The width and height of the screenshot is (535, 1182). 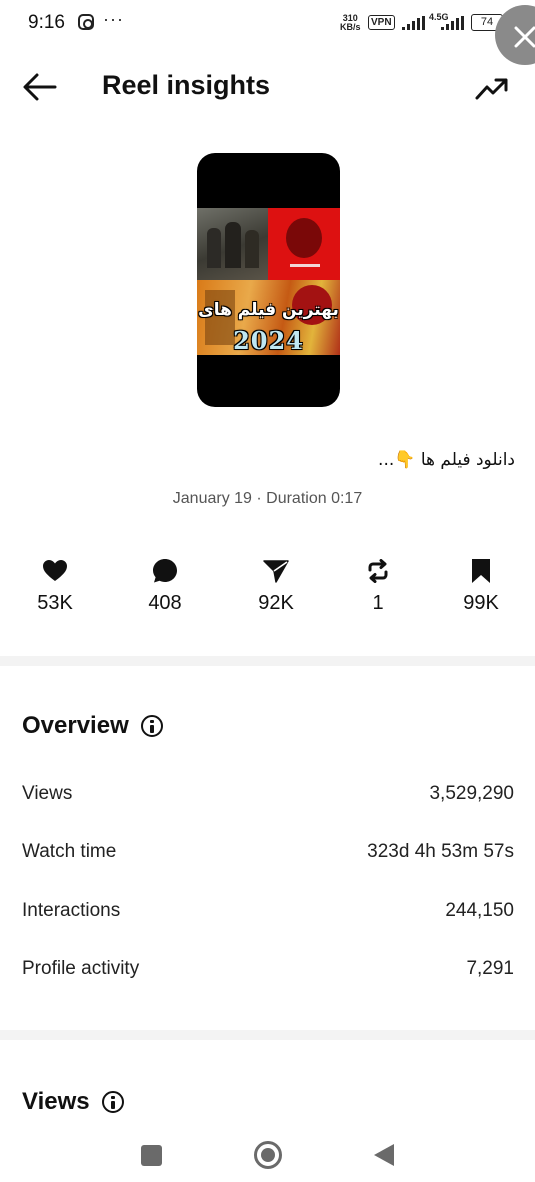 What do you see at coordinates (40, 87) in the screenshot?
I see `back-arrow-icon` at bounding box center [40, 87].